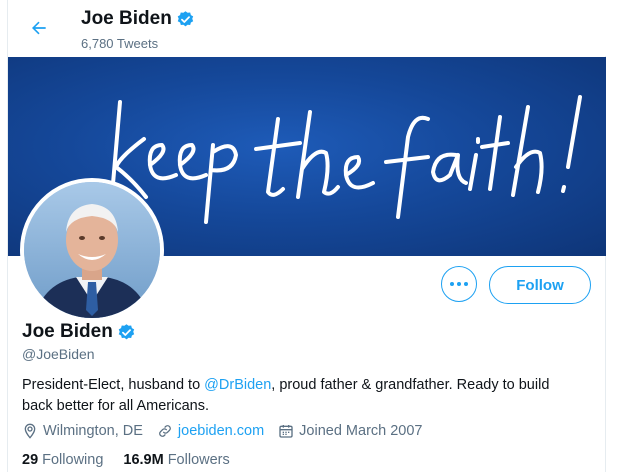  What do you see at coordinates (120, 43) in the screenshot?
I see `tweet-count: 6,780 Tweets` at bounding box center [120, 43].